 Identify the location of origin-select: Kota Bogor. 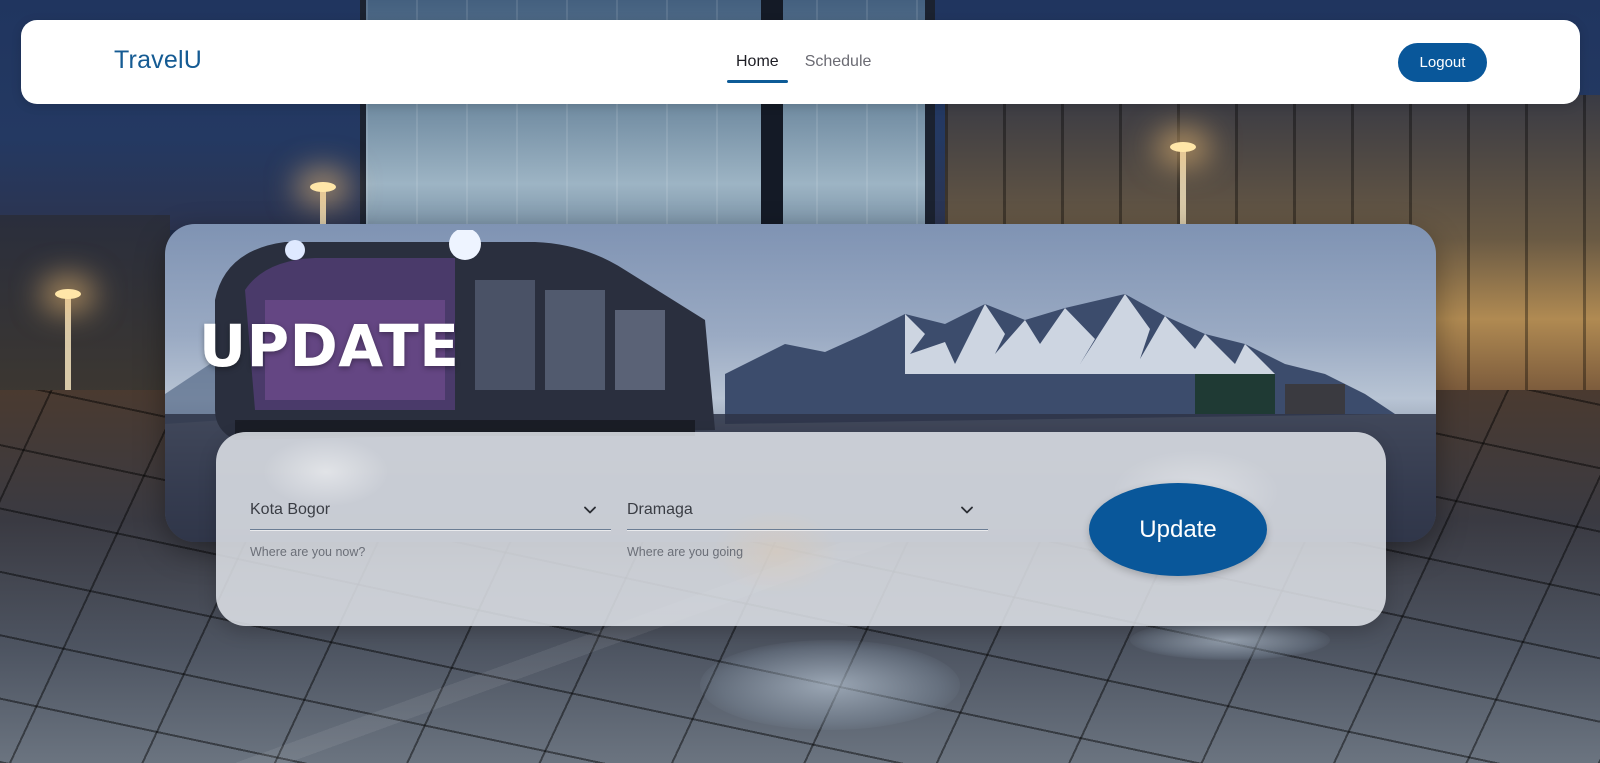
(430, 510).